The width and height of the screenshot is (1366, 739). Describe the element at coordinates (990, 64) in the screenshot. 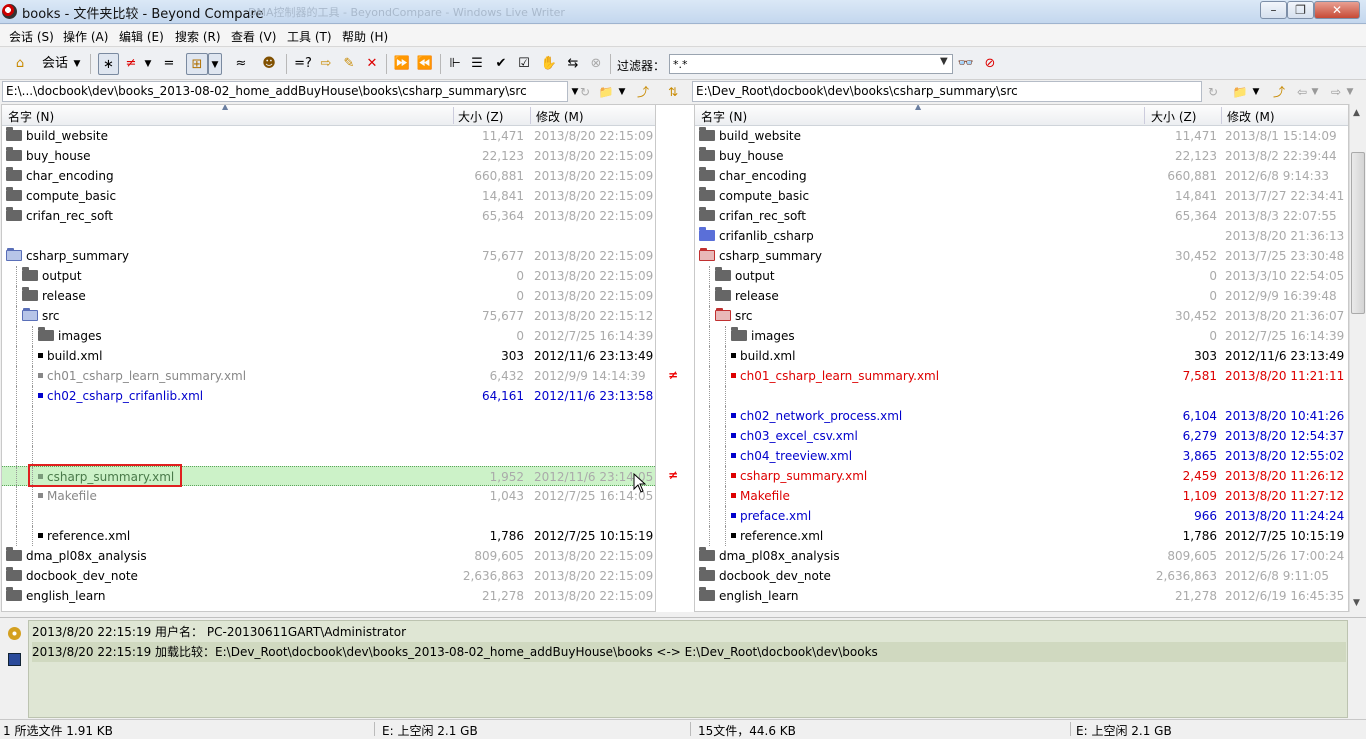

I see `clear-filter-icon: ⊘` at that location.